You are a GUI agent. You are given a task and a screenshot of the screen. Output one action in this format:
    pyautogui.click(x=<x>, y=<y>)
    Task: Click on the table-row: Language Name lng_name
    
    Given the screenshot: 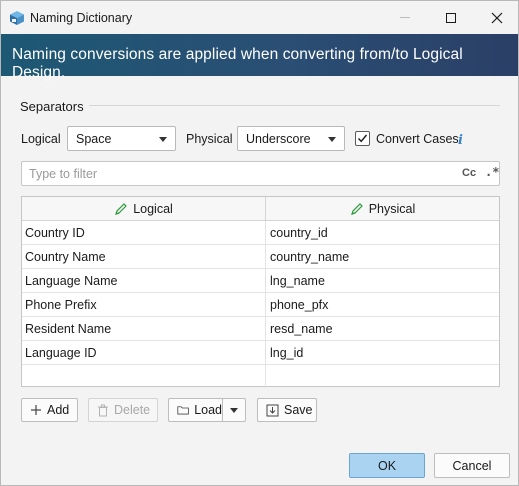 What is the action you would take?
    pyautogui.click(x=260, y=281)
    